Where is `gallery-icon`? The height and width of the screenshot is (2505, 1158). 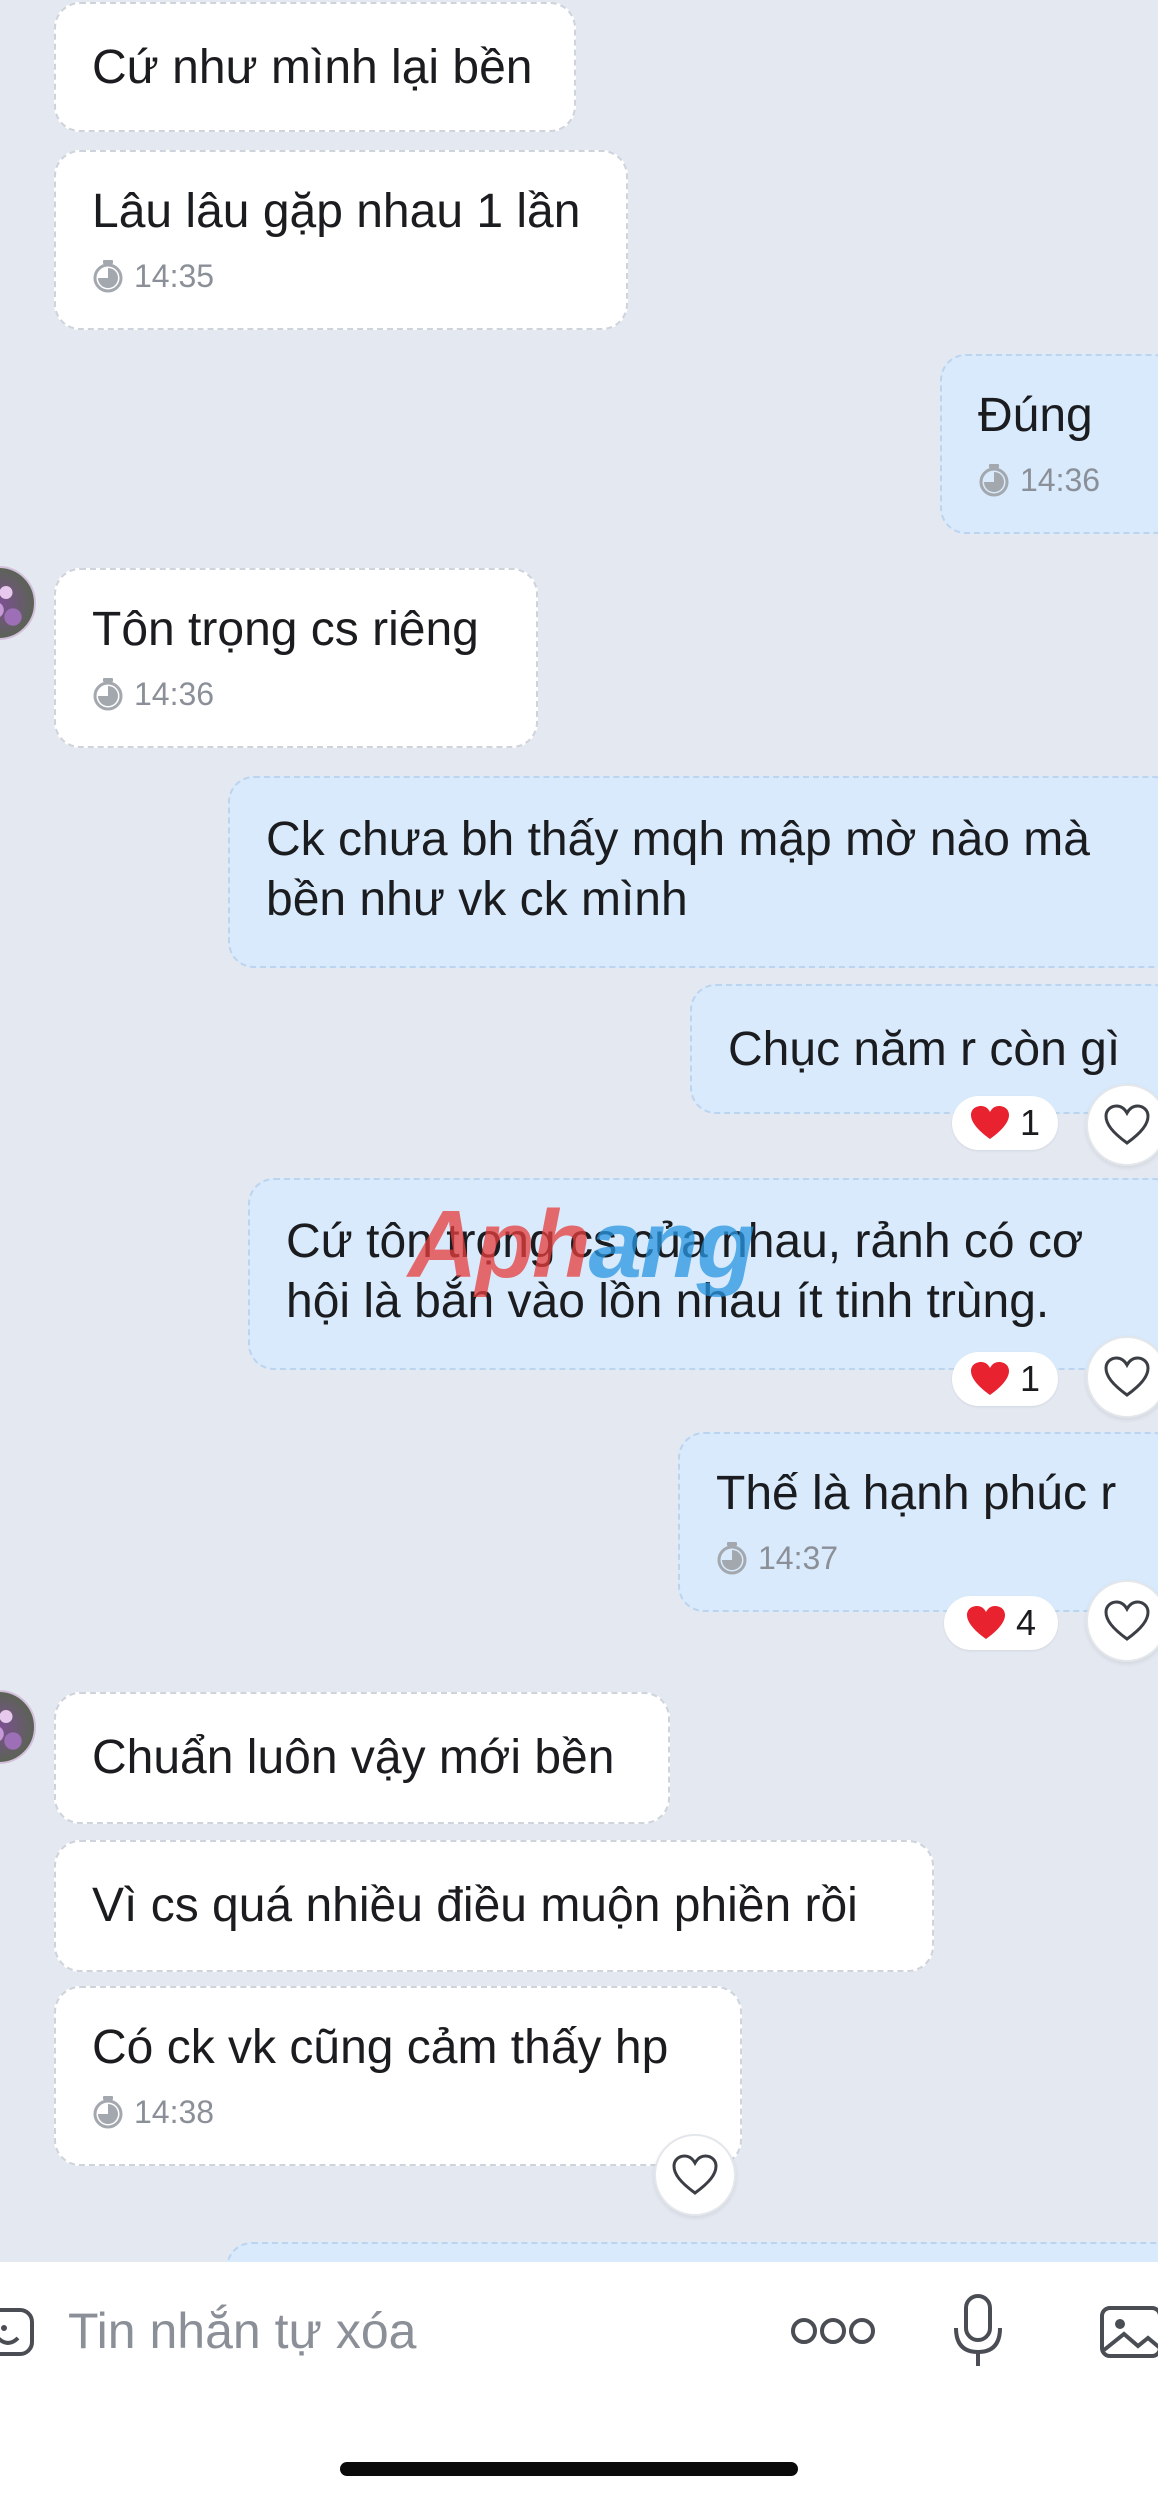 gallery-icon is located at coordinates (1128, 2331).